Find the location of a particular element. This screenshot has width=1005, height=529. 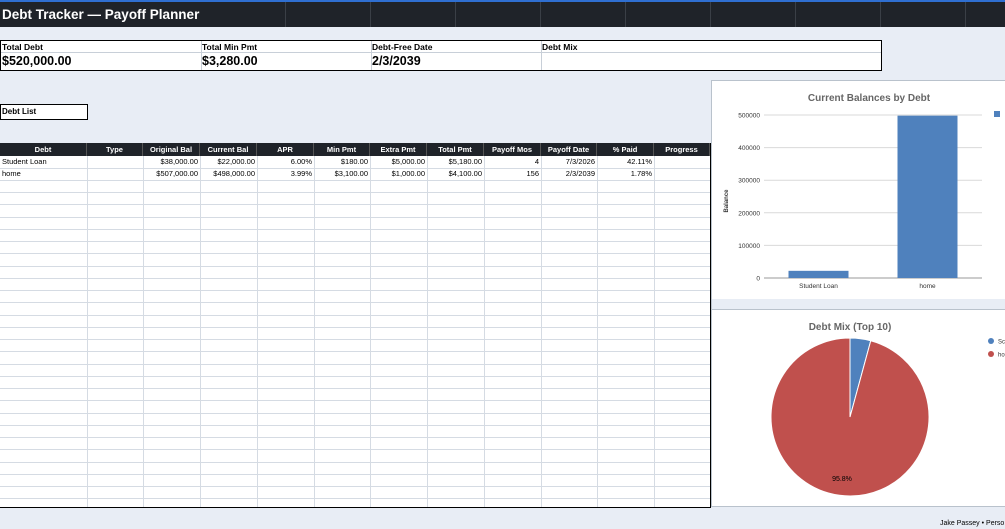

table-cell: 1.78% is located at coordinates (625, 174).